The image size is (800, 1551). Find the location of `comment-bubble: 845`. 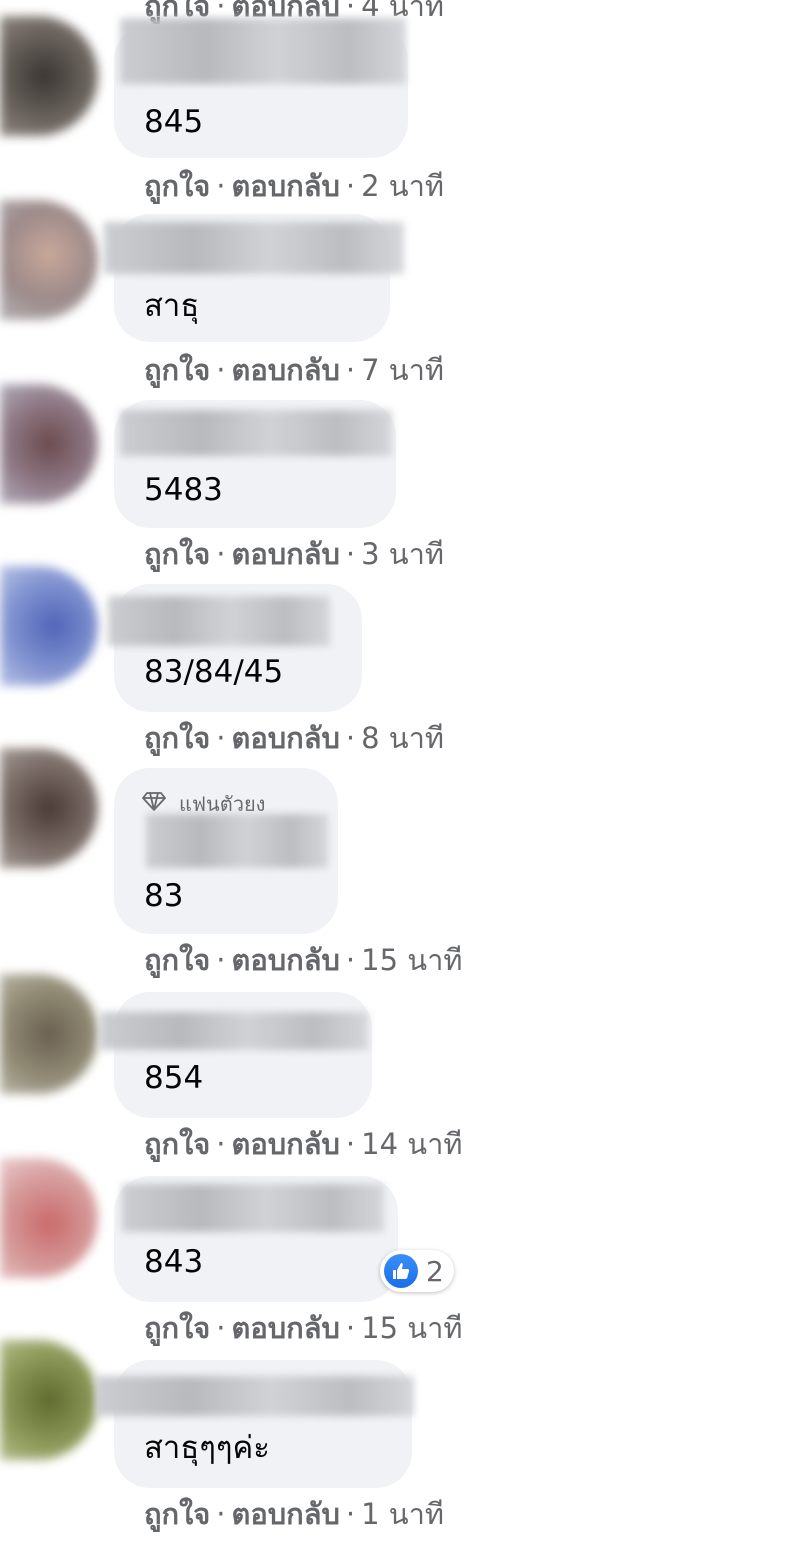

comment-bubble: 845 is located at coordinates (261, 88).